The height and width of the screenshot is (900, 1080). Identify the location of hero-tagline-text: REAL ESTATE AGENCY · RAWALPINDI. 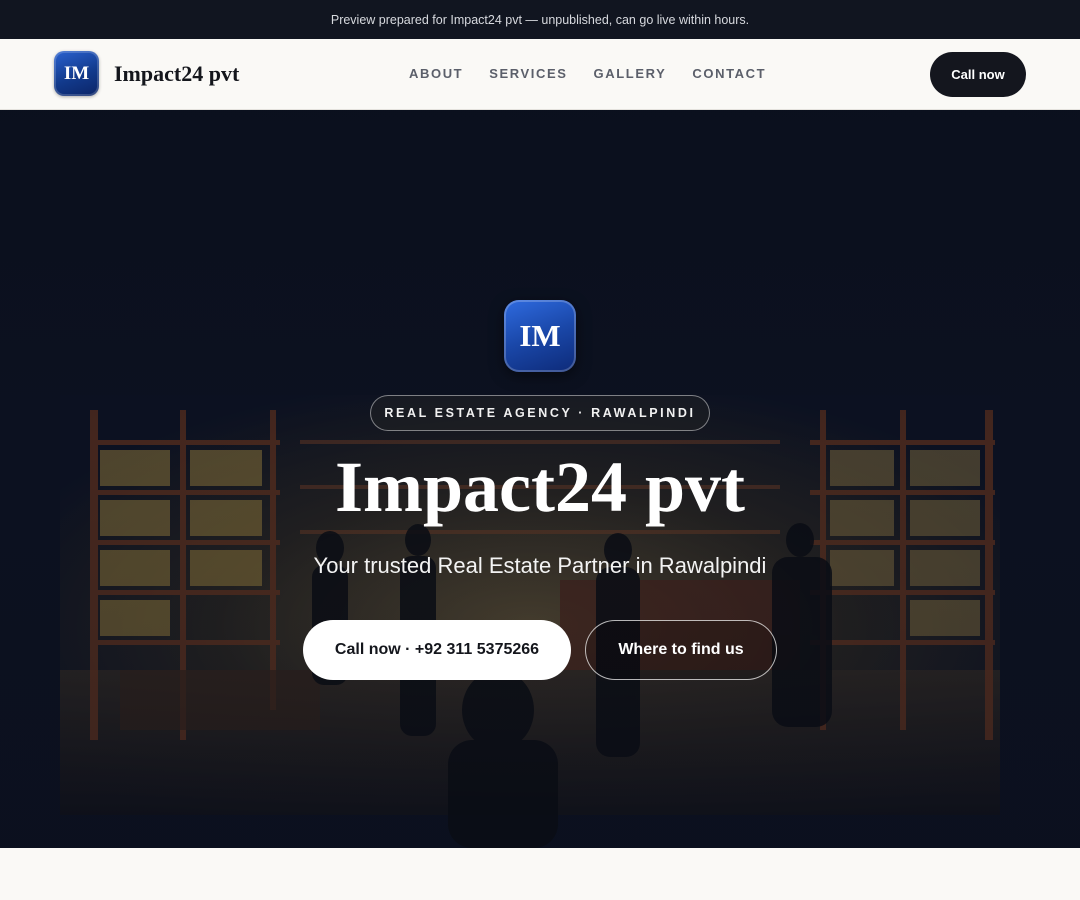
(540, 413).